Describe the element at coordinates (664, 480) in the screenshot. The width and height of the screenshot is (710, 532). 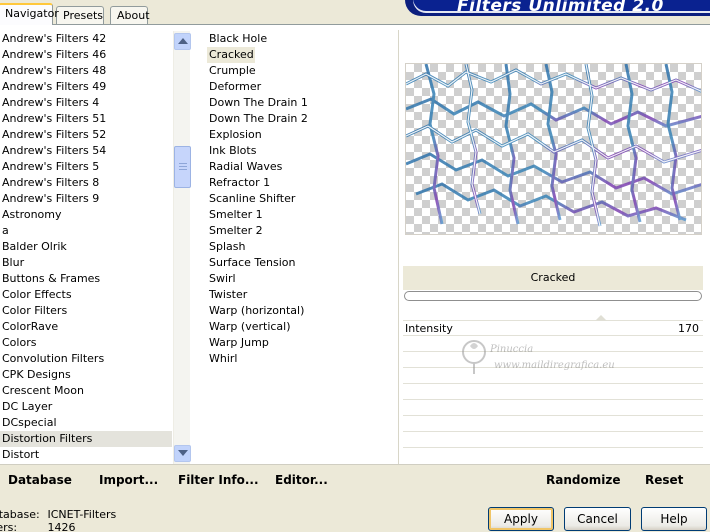
I see `reset-button: Reset` at that location.